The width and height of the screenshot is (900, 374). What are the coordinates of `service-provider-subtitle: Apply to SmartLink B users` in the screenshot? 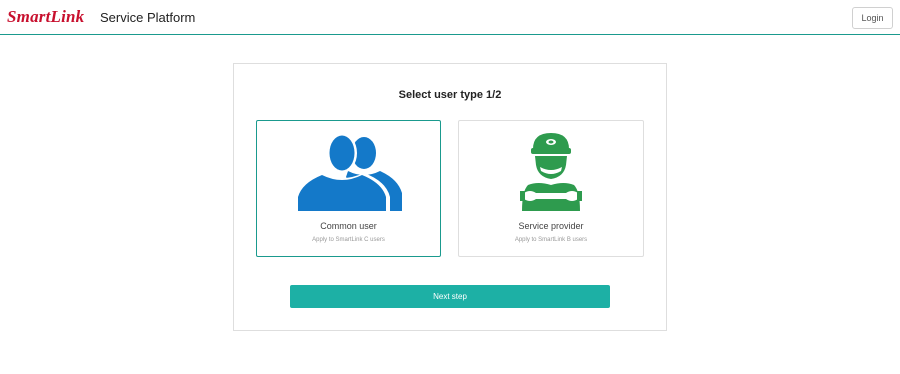 It's located at (551, 240).